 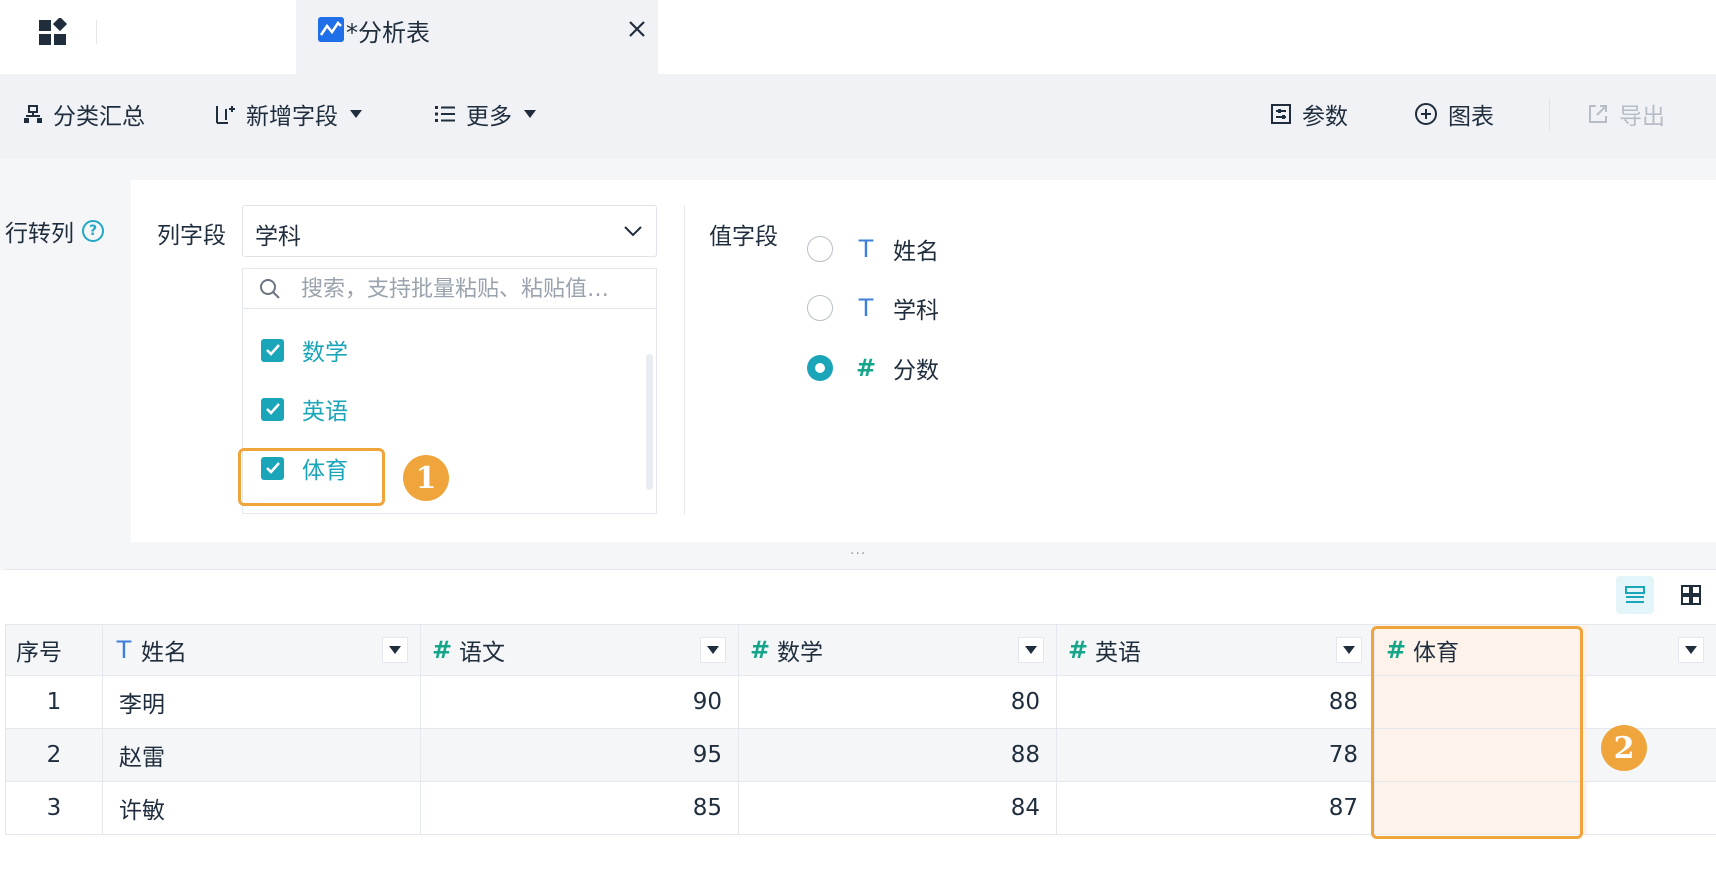 What do you see at coordinates (311, 477) in the screenshot?
I see `highlight-box-pe-option` at bounding box center [311, 477].